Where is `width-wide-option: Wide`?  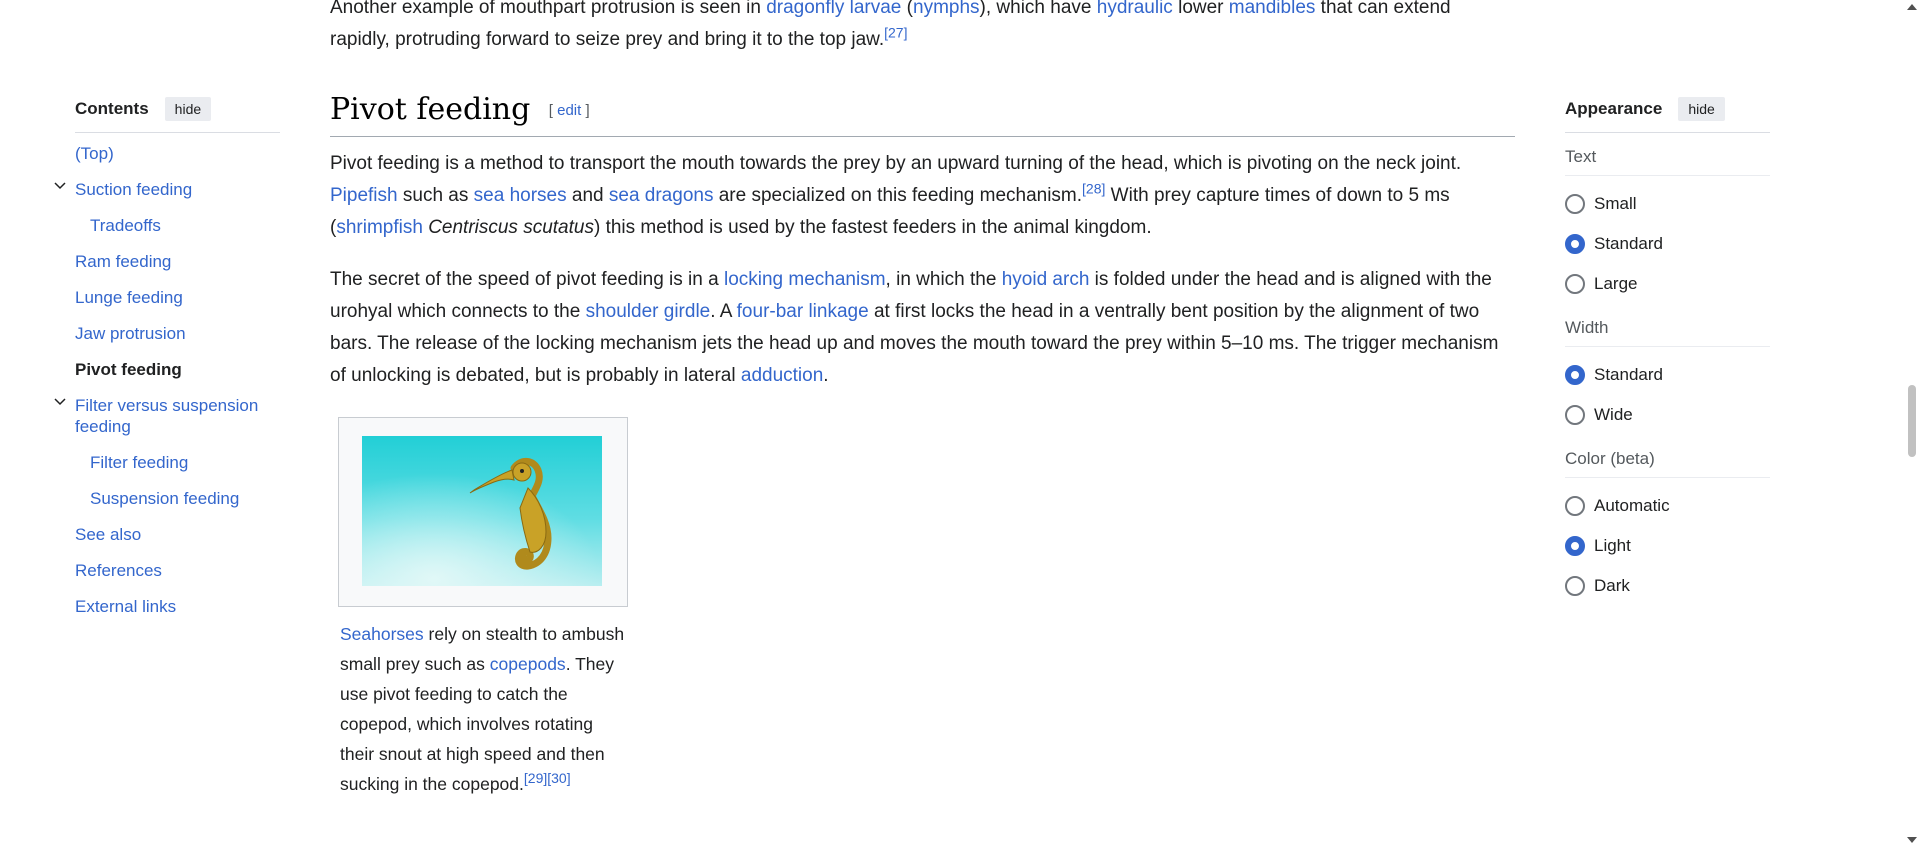
width-wide-option: Wide is located at coordinates (1667, 415).